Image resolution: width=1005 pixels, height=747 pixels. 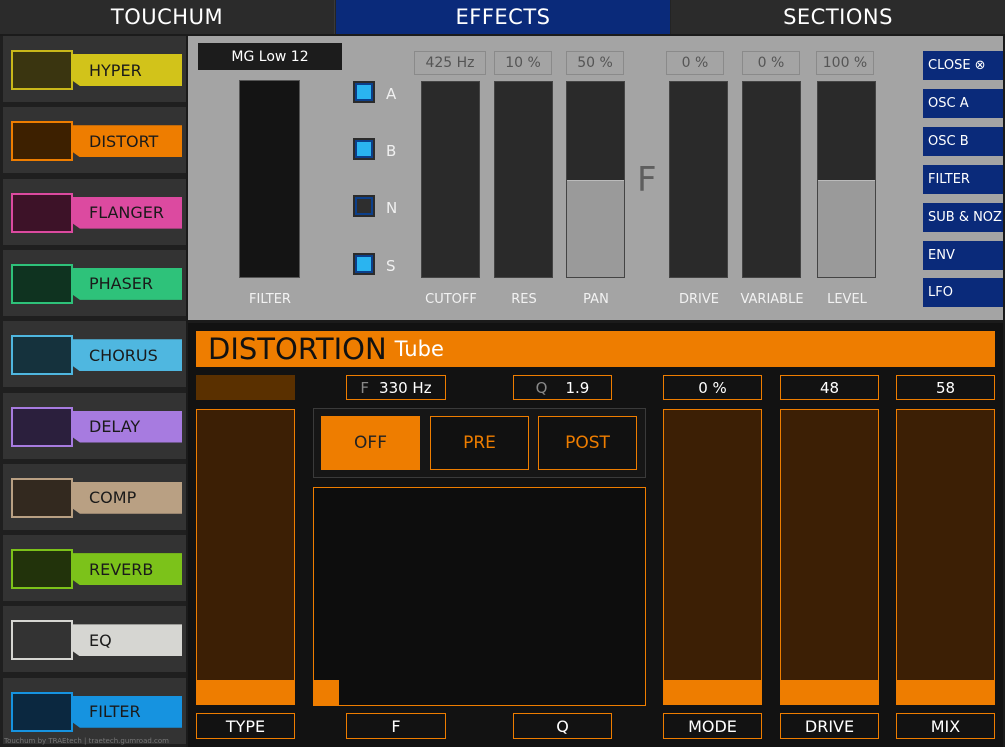 What do you see at coordinates (126, 212) in the screenshot?
I see `sidebar-item-label: FLANGER` at bounding box center [126, 212].